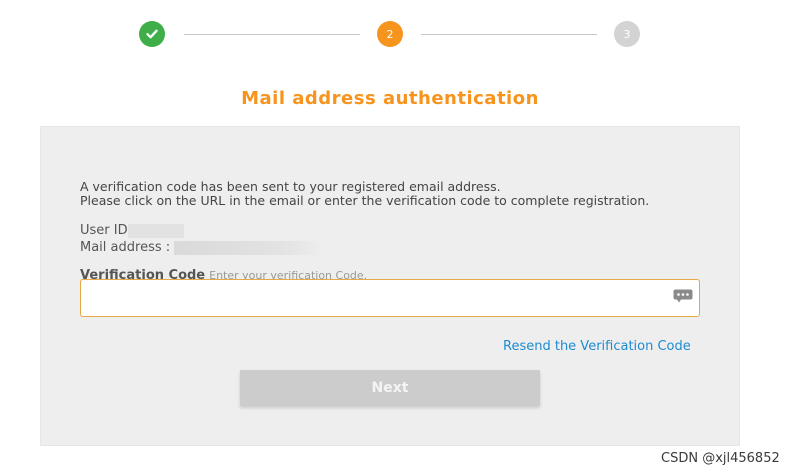  Describe the element at coordinates (104, 230) in the screenshot. I see `user-id-label: User ID` at that location.